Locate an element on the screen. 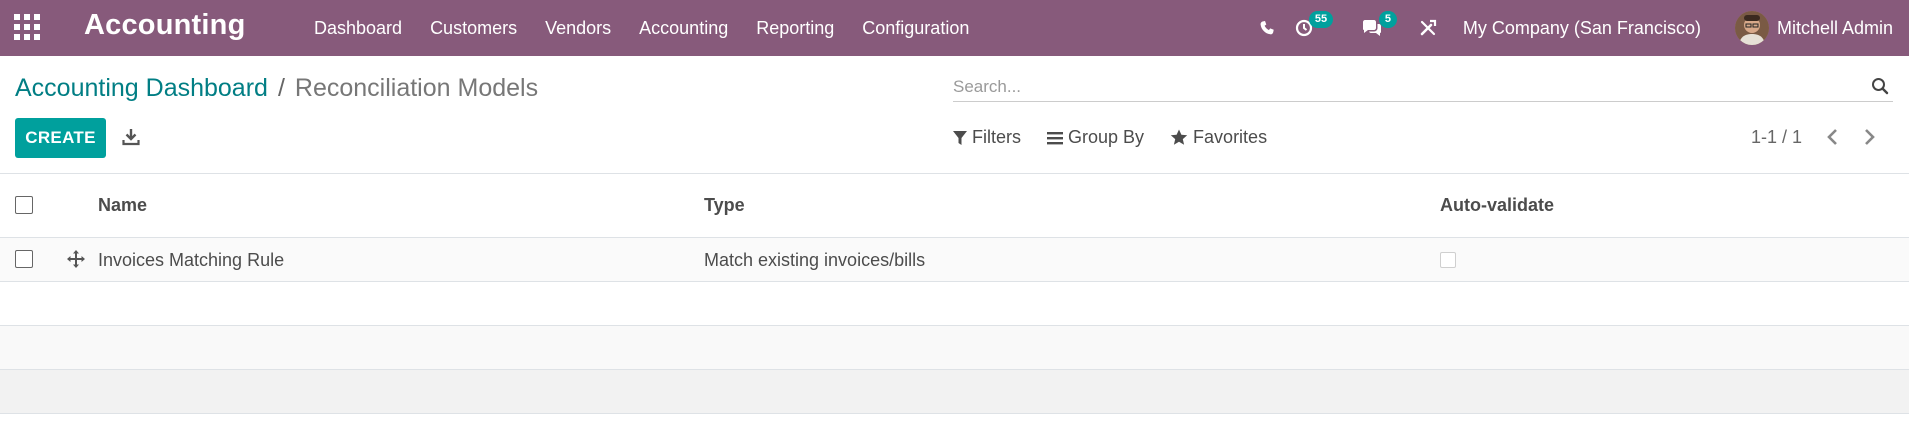 This screenshot has height=425, width=1909. menu-item-accounting: Accounting is located at coordinates (683, 28).